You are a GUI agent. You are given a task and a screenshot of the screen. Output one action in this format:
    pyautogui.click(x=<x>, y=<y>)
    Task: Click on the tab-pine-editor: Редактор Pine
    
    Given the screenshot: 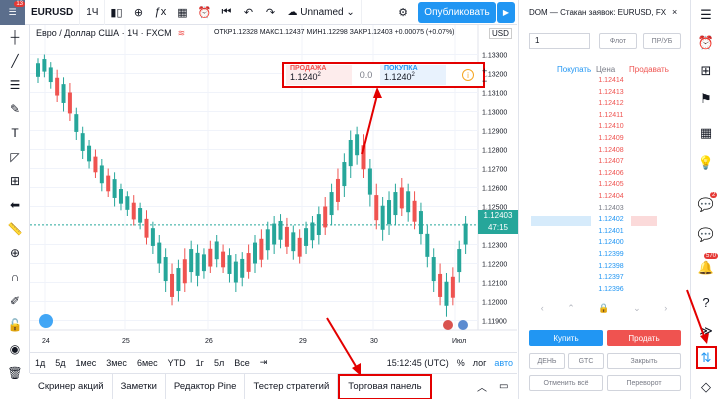 What is the action you would take?
    pyautogui.click(x=206, y=386)
    